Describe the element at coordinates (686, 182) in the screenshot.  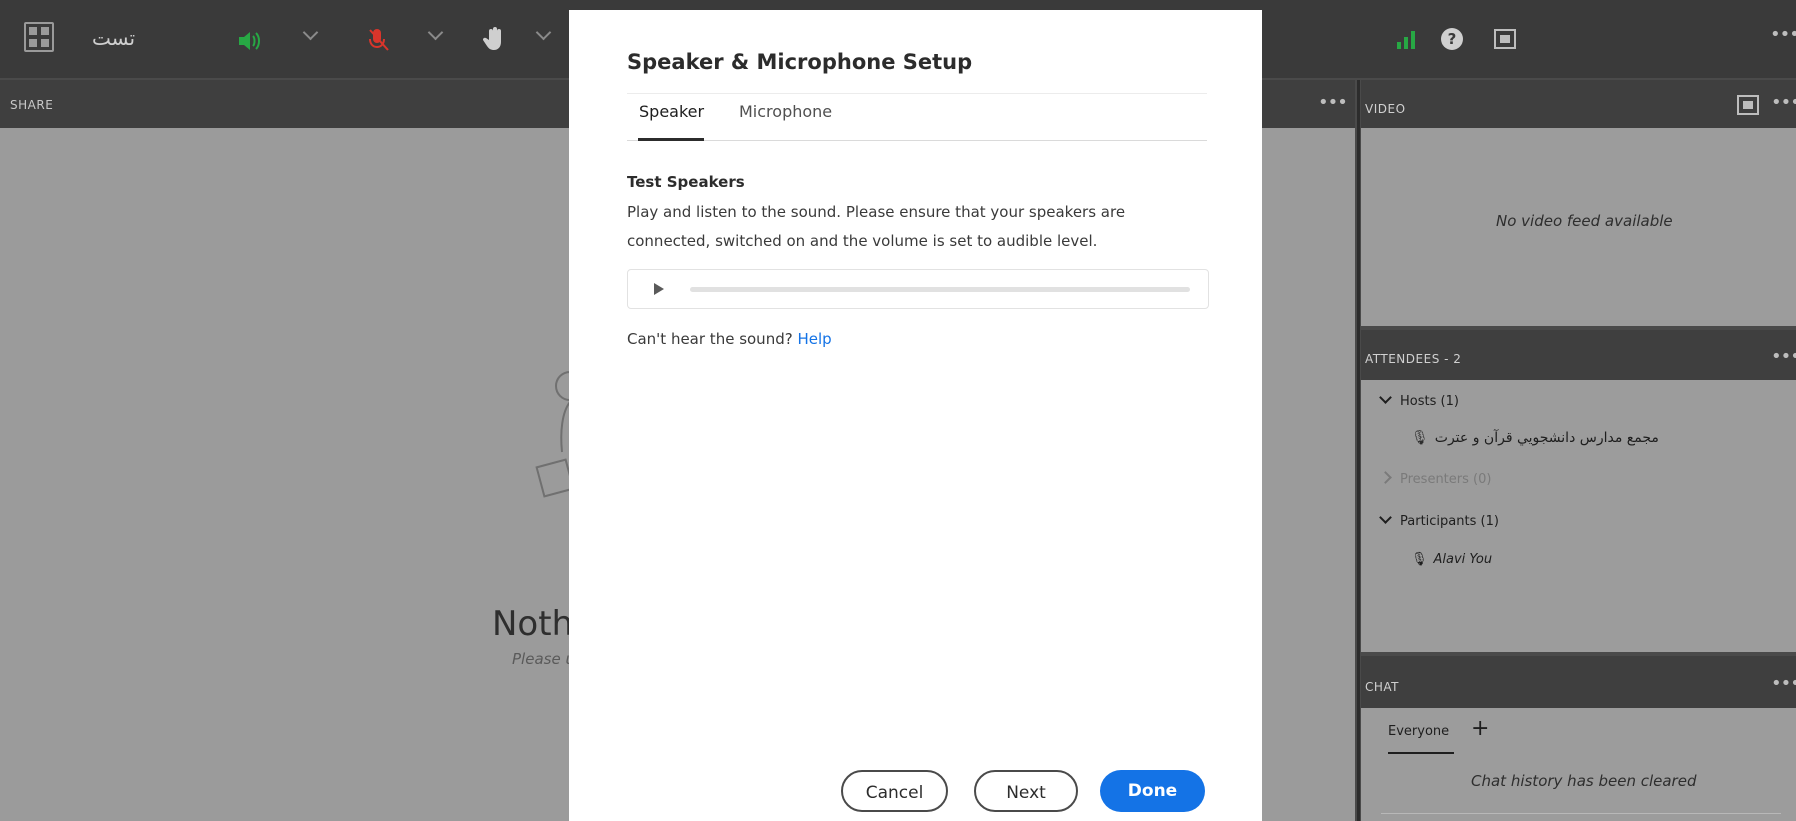
I see `section-title: Test Speakers` at that location.